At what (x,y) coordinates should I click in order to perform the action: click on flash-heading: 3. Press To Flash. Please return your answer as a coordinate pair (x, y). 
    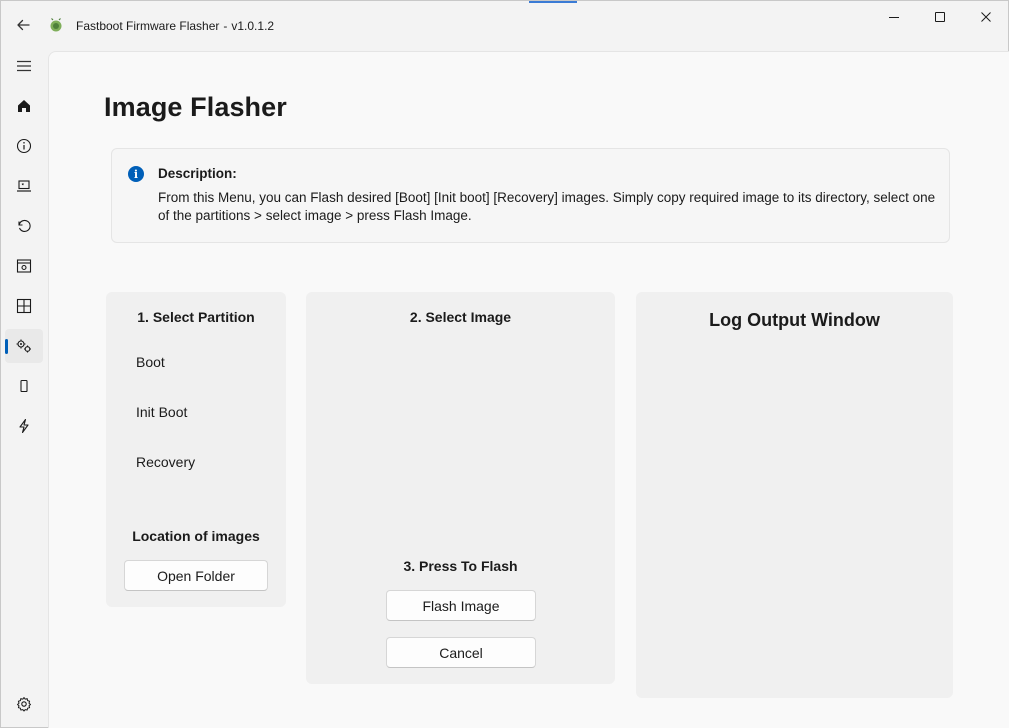
    Looking at the image, I should click on (460, 566).